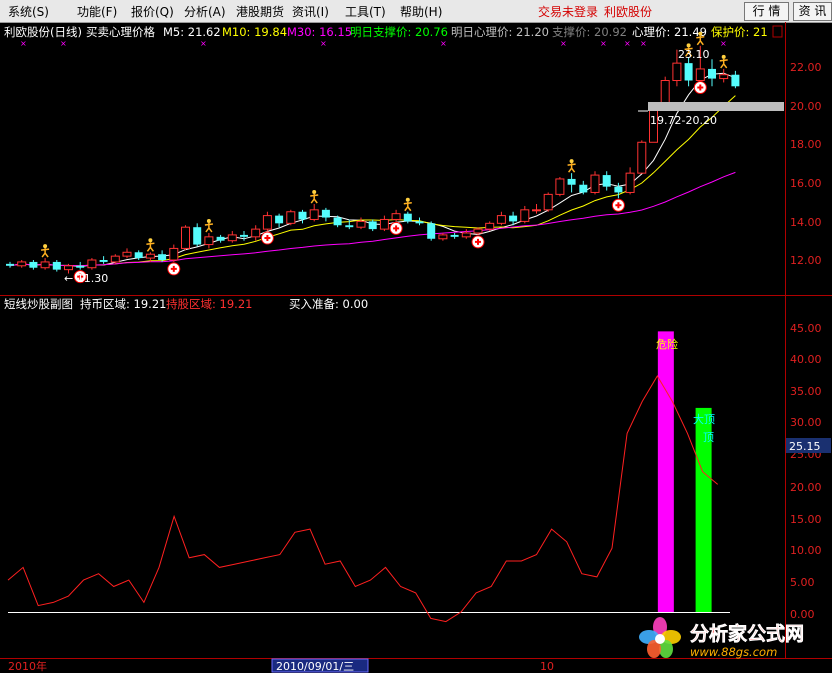 Image resolution: width=832 pixels, height=673 pixels. What do you see at coordinates (205, 11) in the screenshot?
I see `menu-analysis: 分析(A)` at bounding box center [205, 11].